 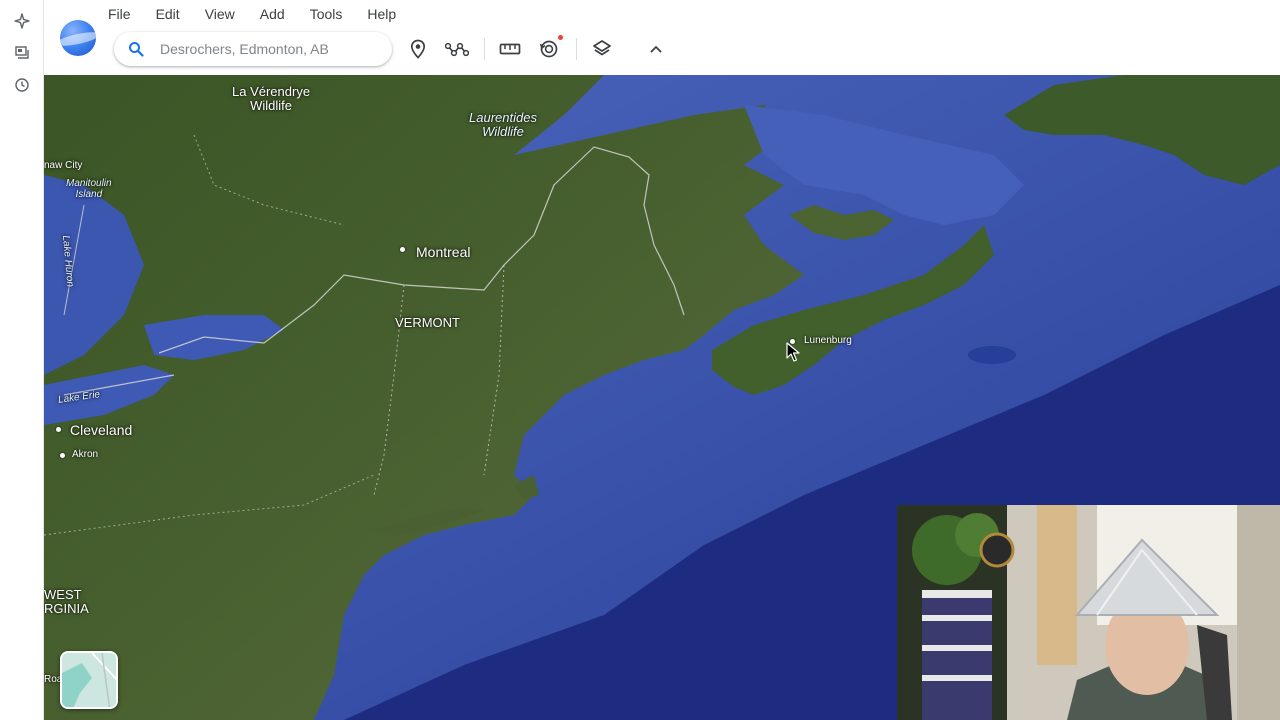 I want to click on map-type-toggle, so click(x=89, y=680).